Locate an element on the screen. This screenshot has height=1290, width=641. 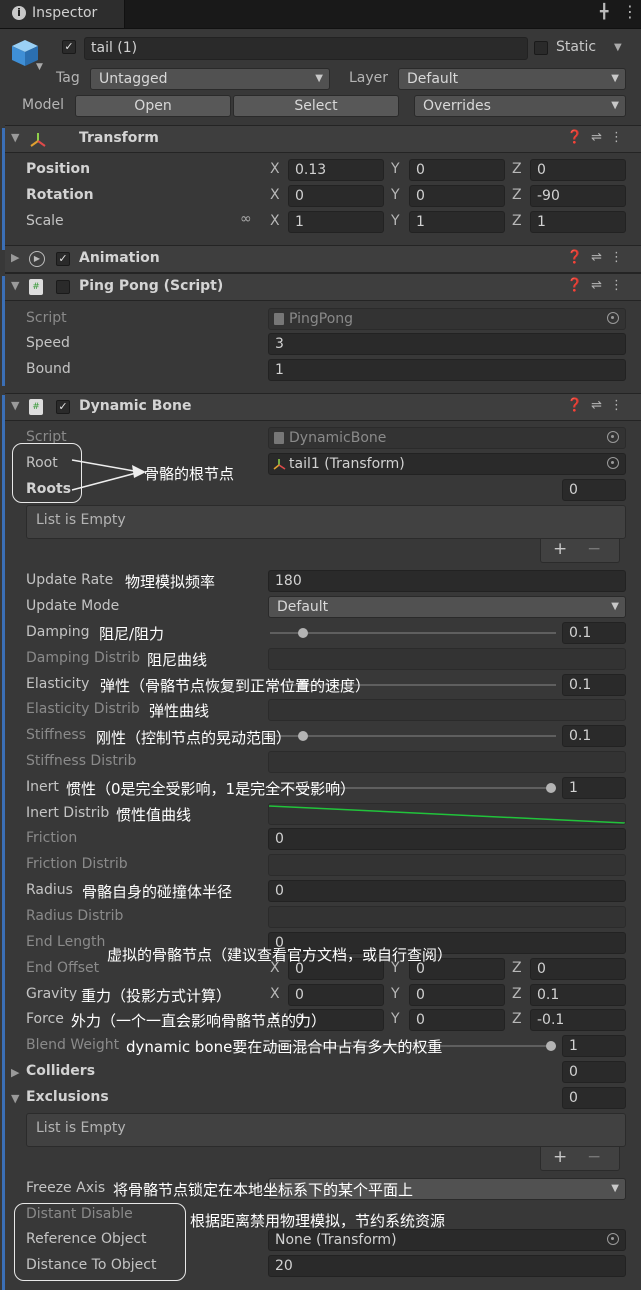
damping-field: 0.1 is located at coordinates (594, 633).